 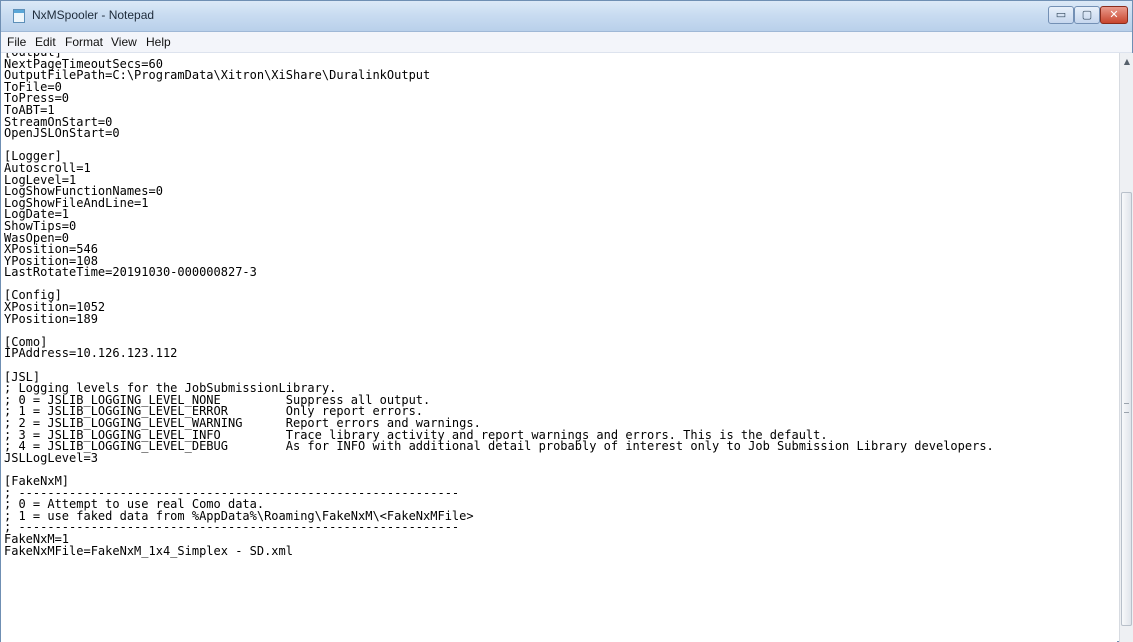 I want to click on menu-format: Format, so click(x=84, y=42).